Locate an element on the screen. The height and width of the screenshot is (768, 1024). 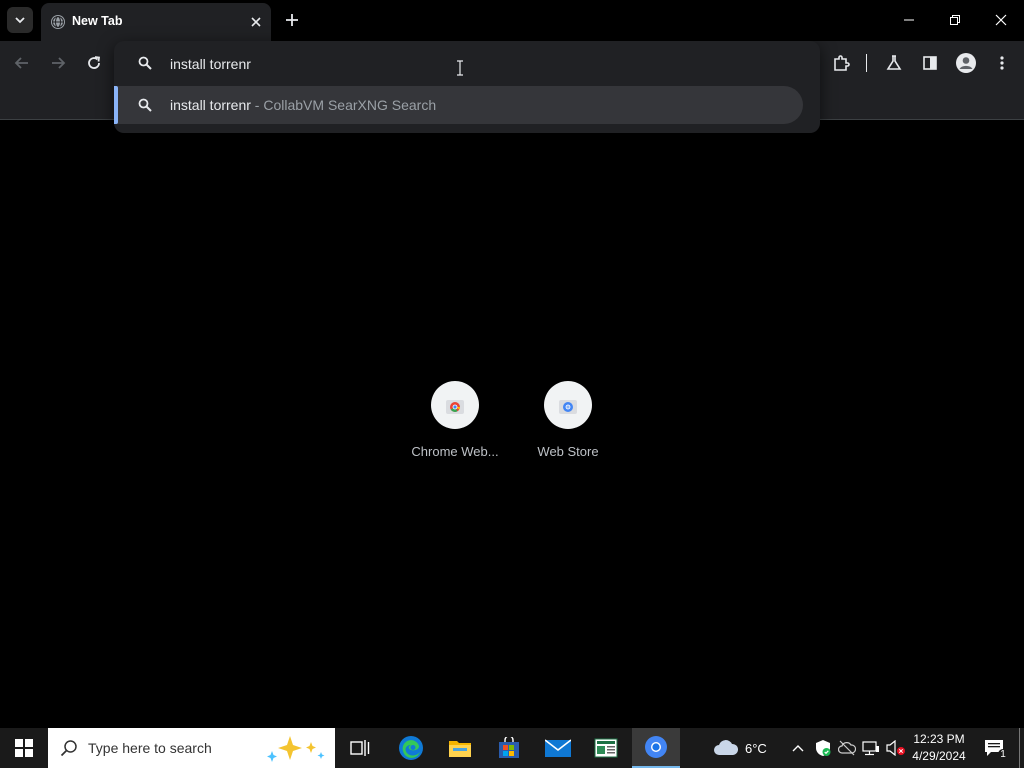
start-button is located at coordinates (24, 748).